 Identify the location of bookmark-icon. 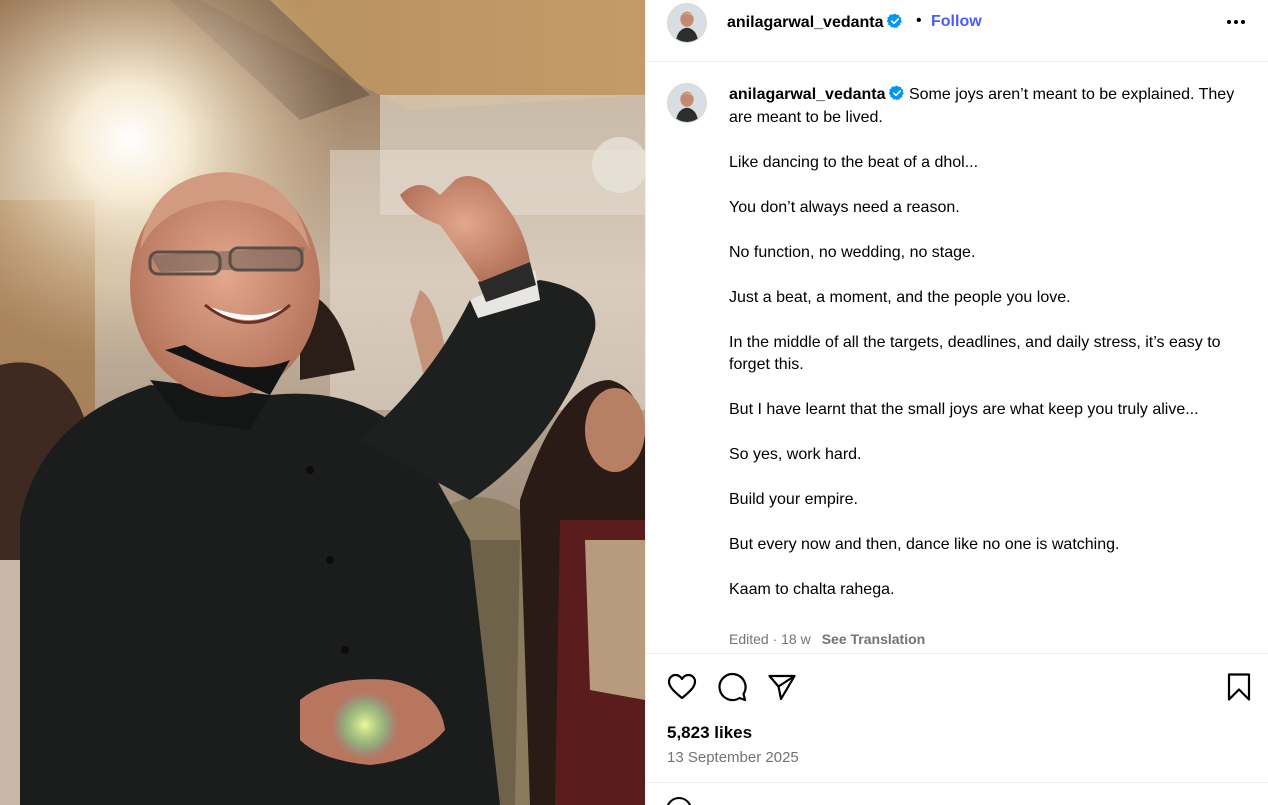
(1239, 687).